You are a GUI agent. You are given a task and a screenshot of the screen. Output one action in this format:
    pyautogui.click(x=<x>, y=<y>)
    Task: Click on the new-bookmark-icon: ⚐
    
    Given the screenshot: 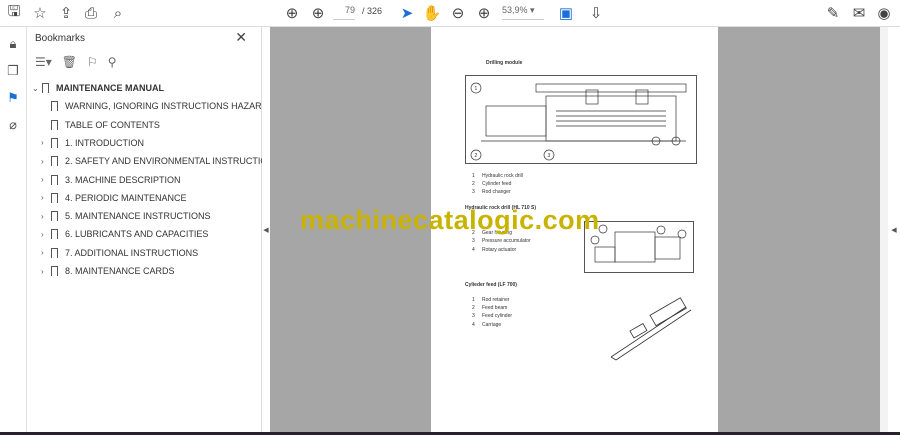 What is the action you would take?
    pyautogui.click(x=92, y=62)
    